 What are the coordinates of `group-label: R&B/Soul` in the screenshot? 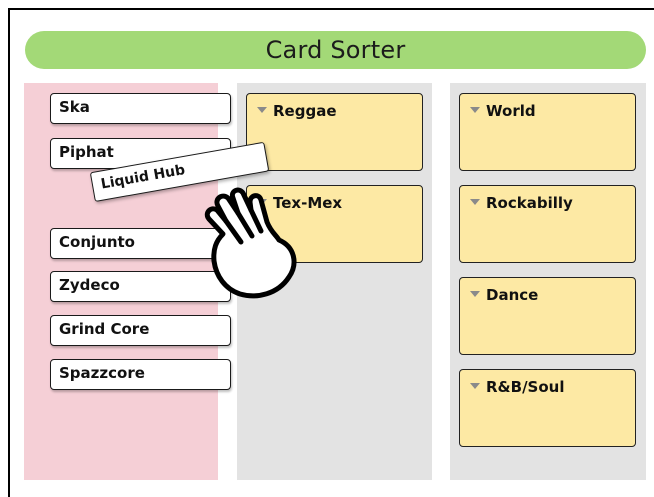 It's located at (525, 387).